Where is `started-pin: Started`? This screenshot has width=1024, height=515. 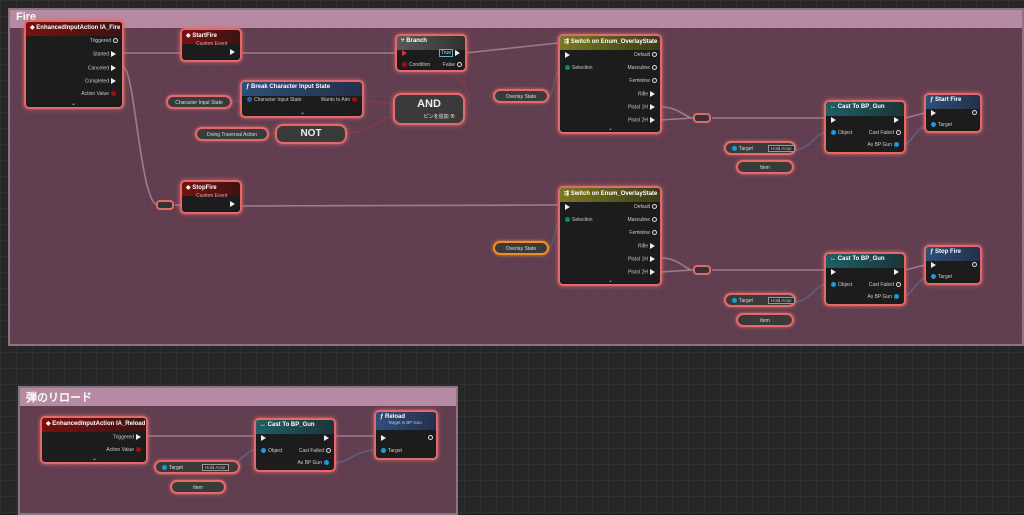
started-pin: Started is located at coordinates (105, 54).